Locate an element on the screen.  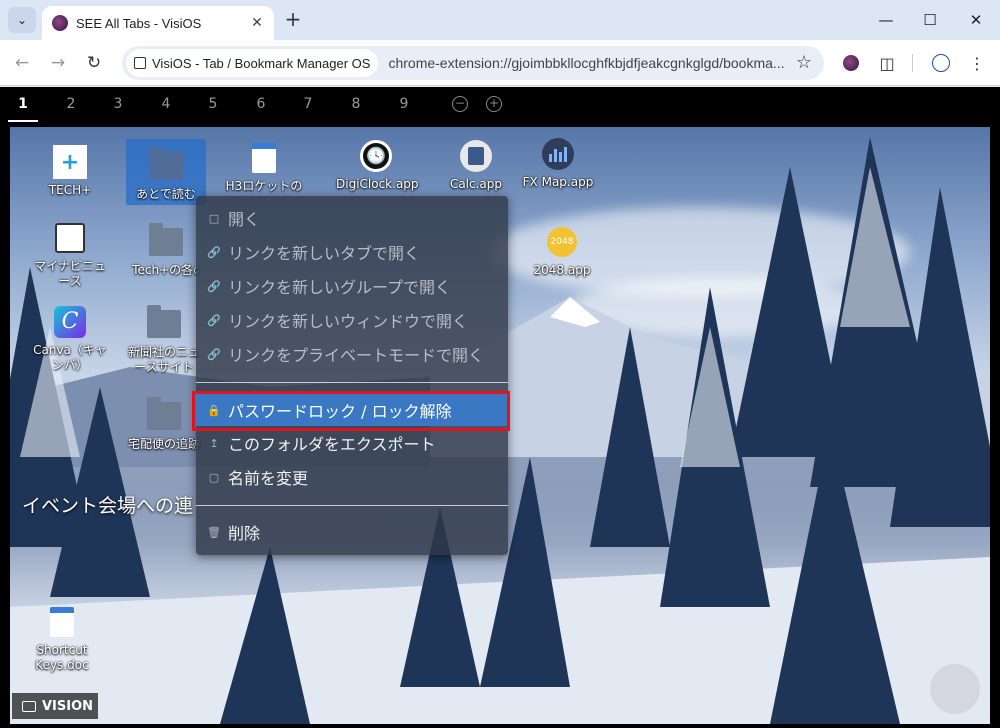
calculator-icon is located at coordinates (476, 156).